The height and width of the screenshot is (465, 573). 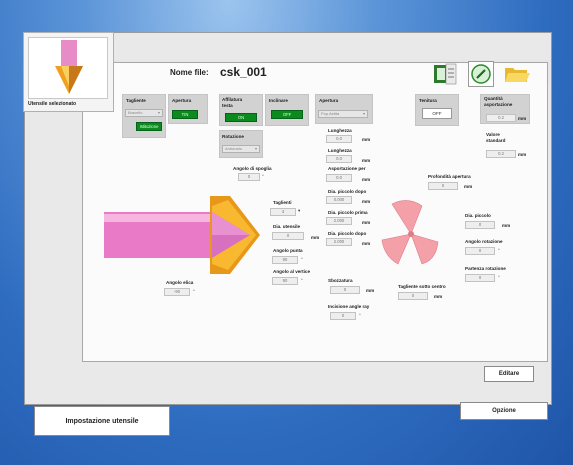 I want to click on partenza-rotazione-label: Partenza rotazione, so click(x=485, y=268).